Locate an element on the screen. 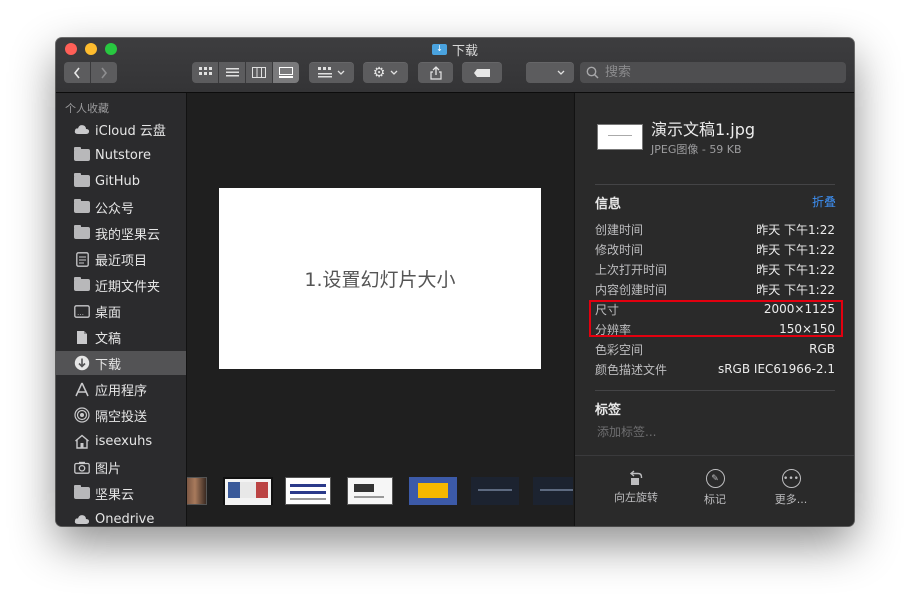 Image resolution: width=910 pixels, height=601 pixels. sidebar-item-label: 我的坚果云 is located at coordinates (128, 235).